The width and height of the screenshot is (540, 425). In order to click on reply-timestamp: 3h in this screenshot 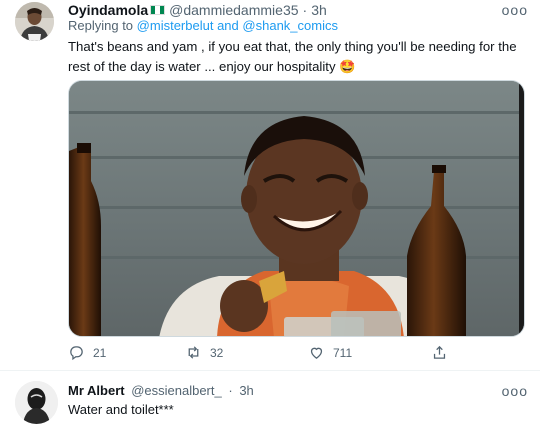, I will do `click(246, 390)`.